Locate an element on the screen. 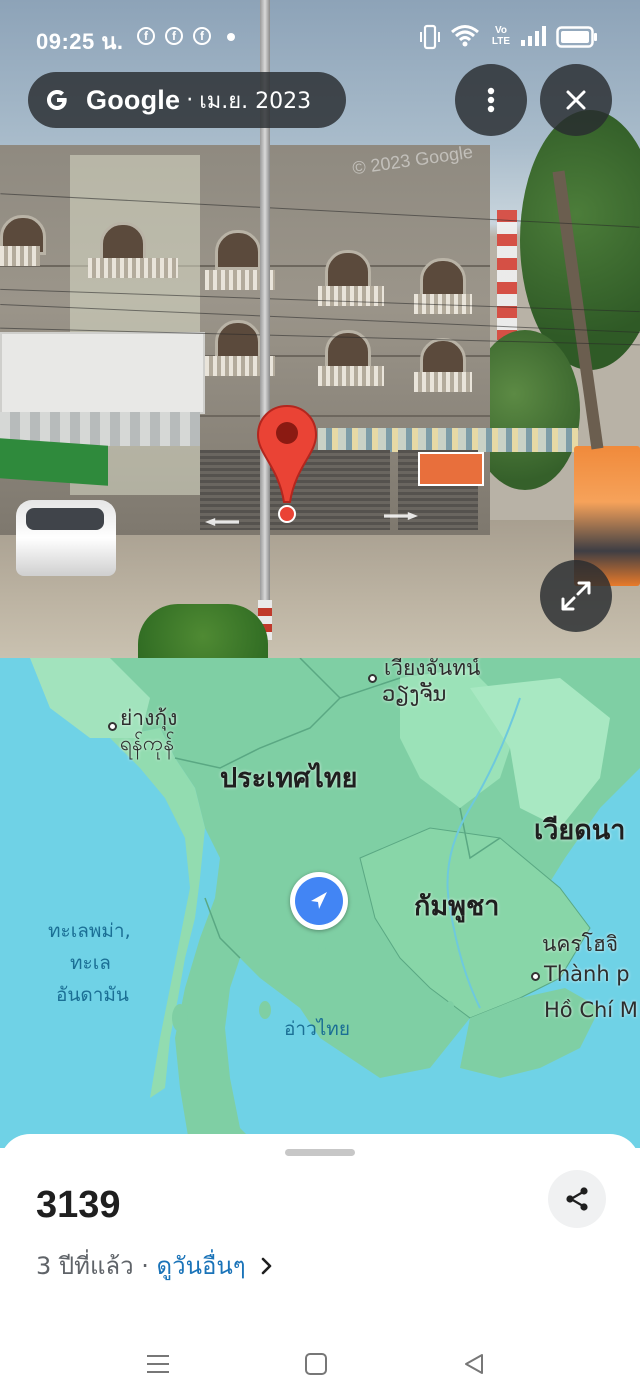  recent-apps-icon is located at coordinates (158, 1364).